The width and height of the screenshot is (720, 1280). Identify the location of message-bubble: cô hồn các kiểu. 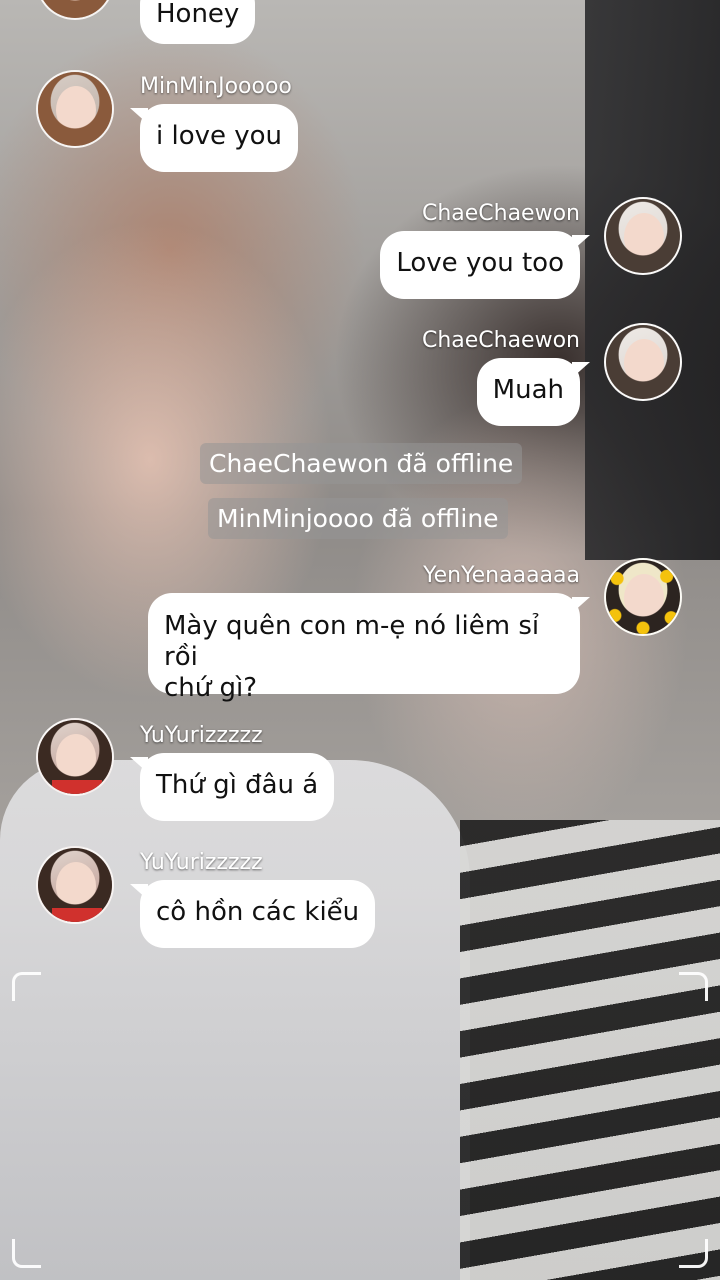
(252, 914).